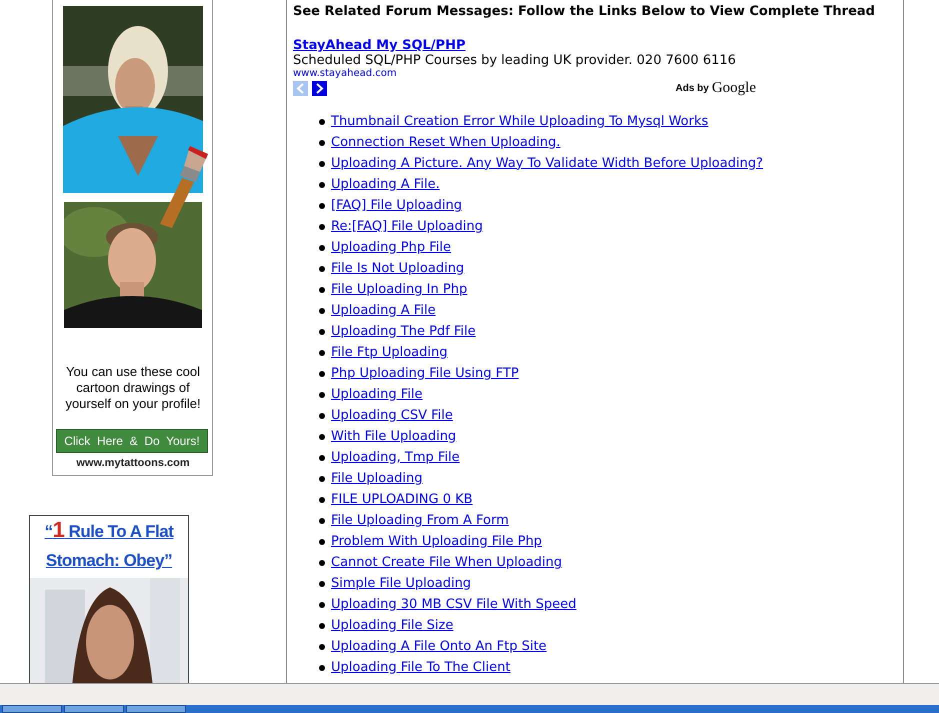 The image size is (939, 713). I want to click on thread-link: Uploading File, so click(377, 394).